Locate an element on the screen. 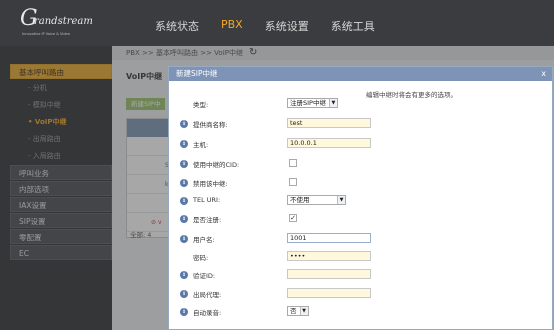  provider-label: 提供商名称: is located at coordinates (210, 125).